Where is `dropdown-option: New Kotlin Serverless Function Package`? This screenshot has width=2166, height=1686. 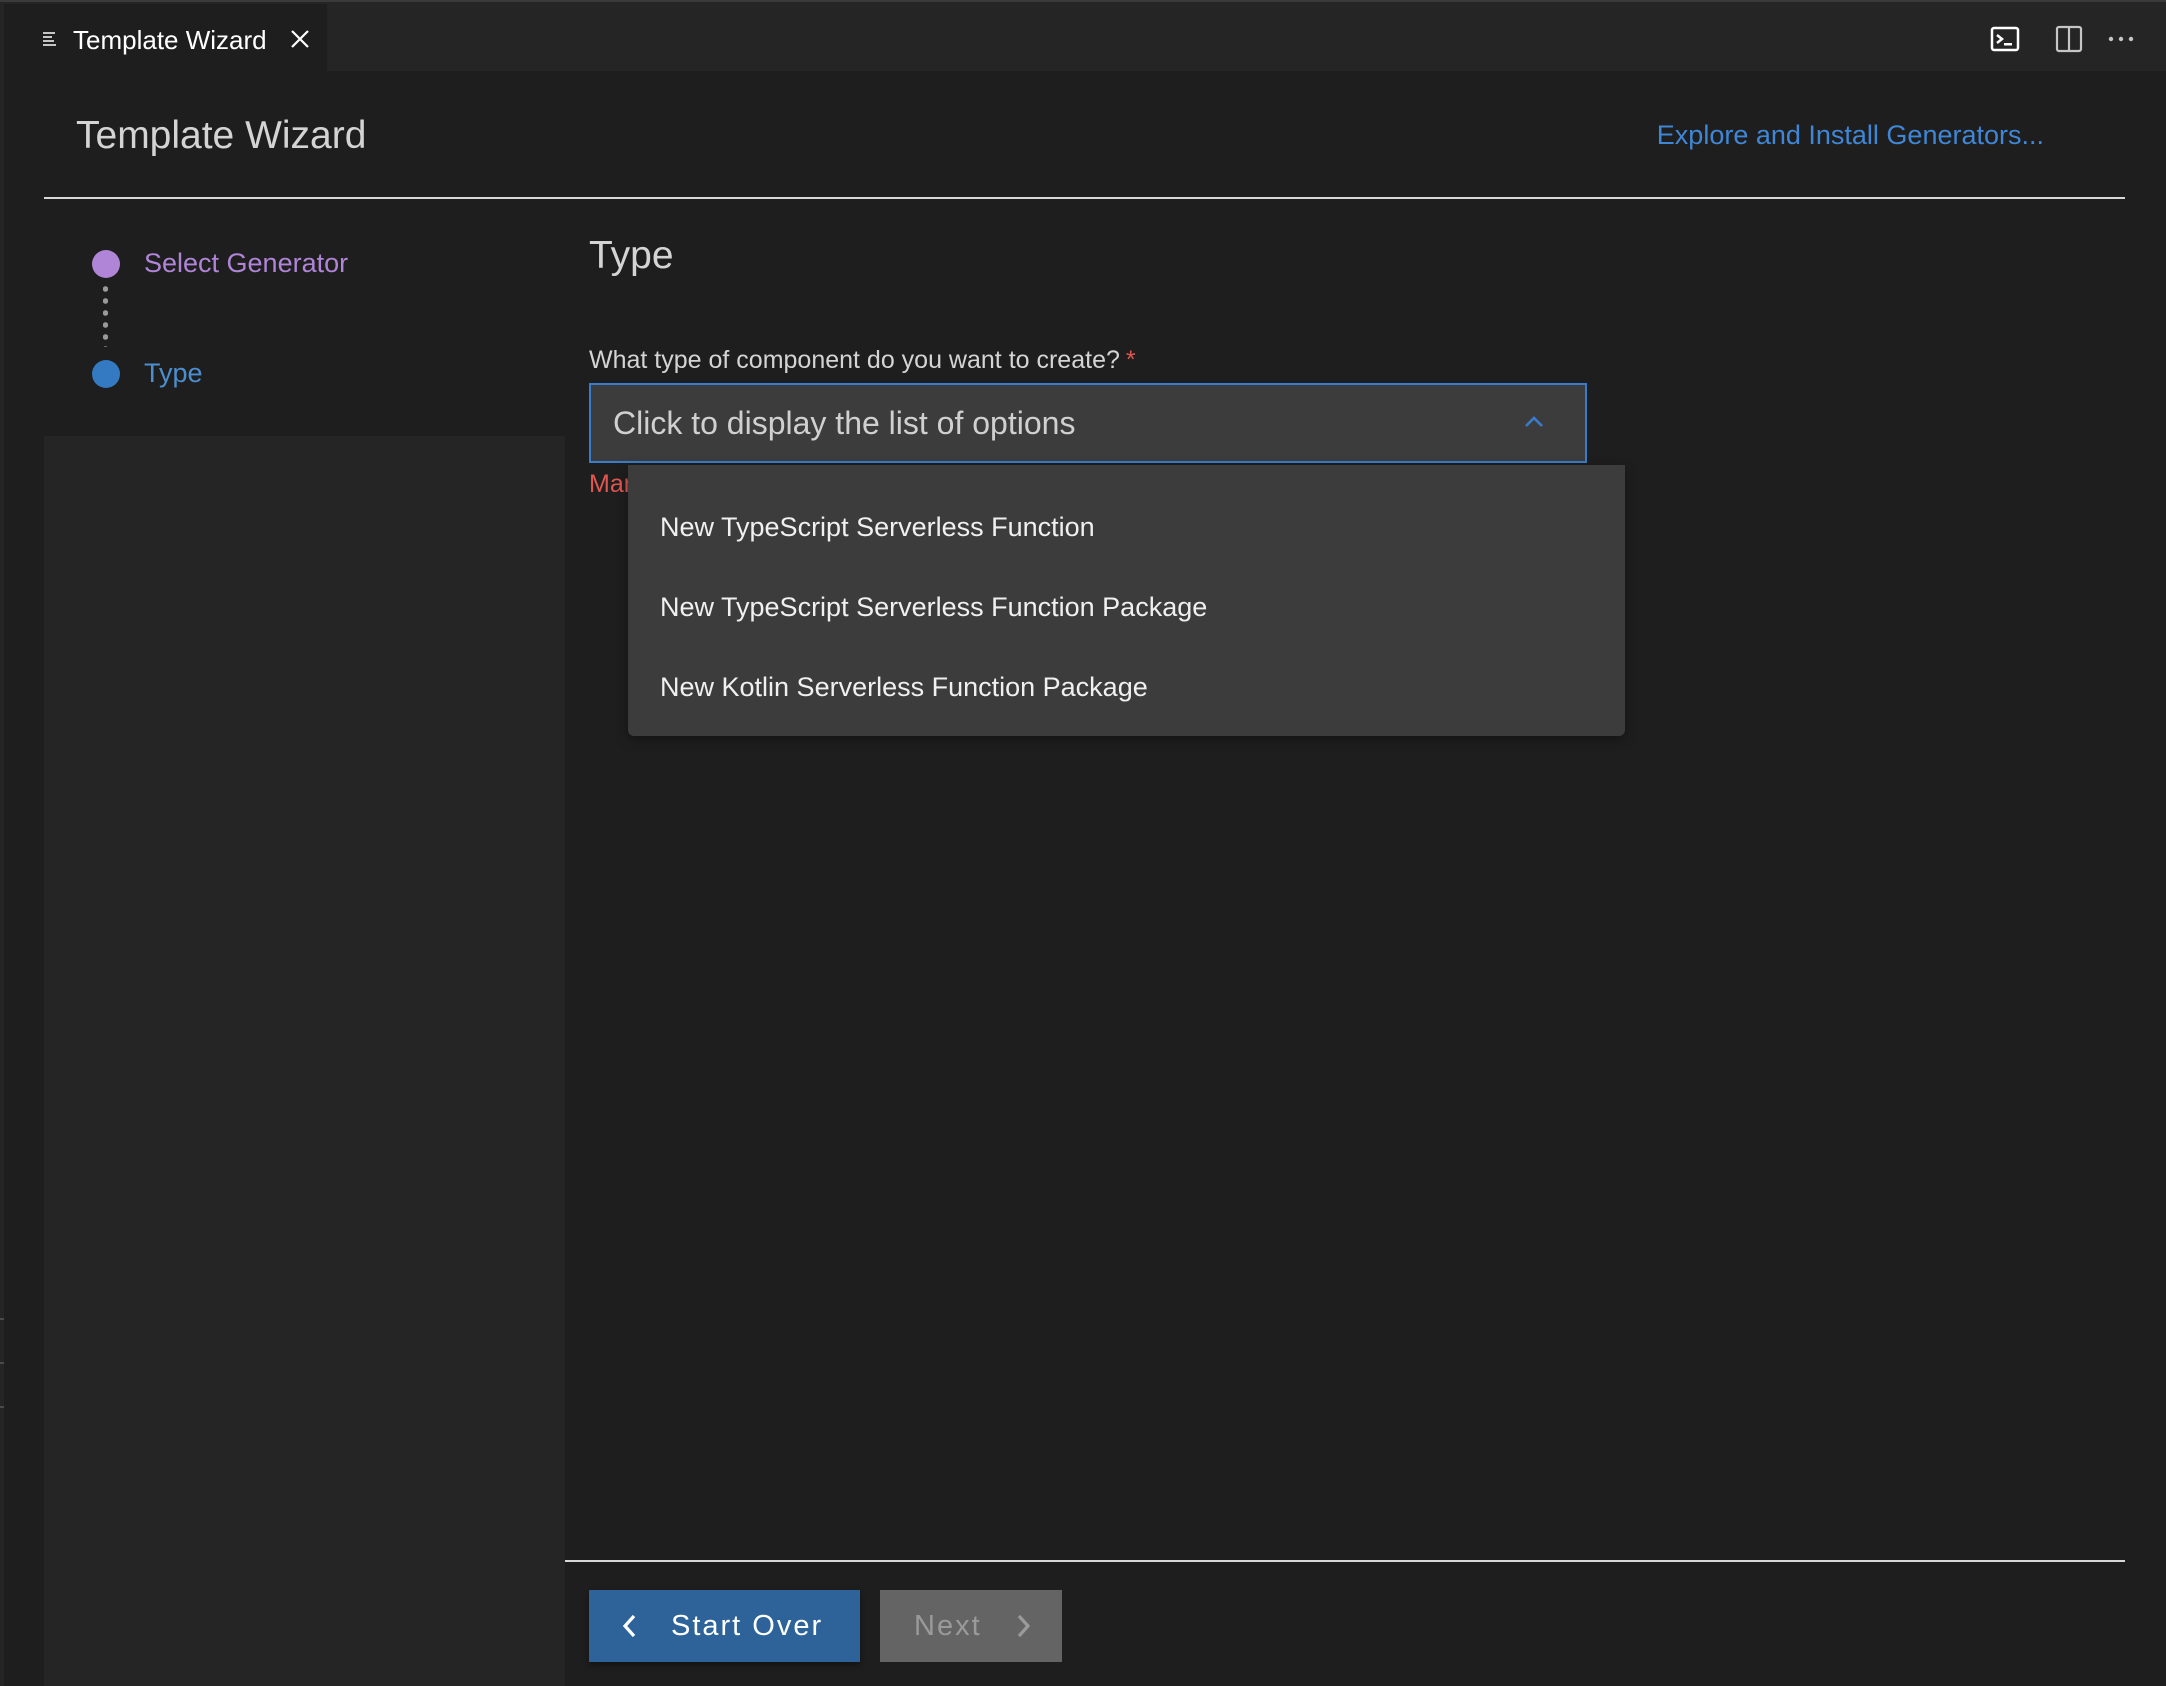
dropdown-option: New Kotlin Serverless Function Package is located at coordinates (1126, 687).